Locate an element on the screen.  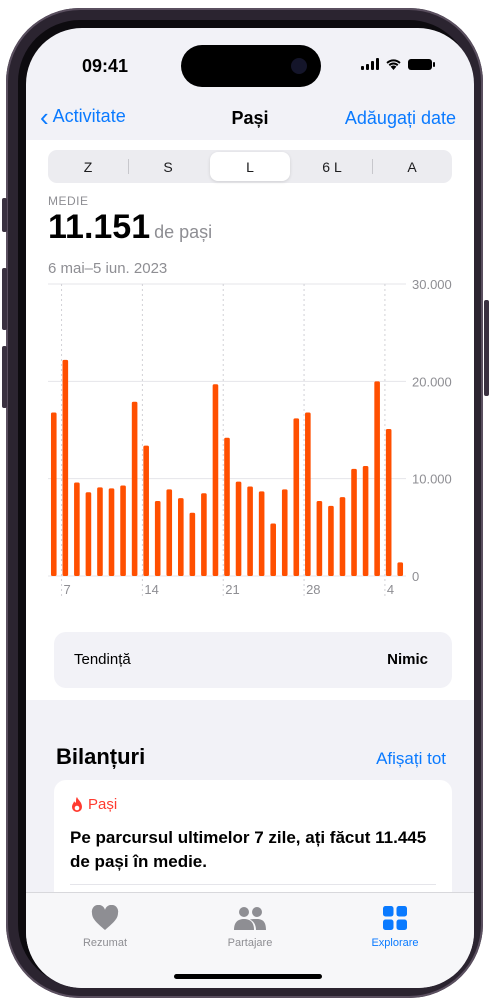
average-value-block: 11.151 de pași is located at coordinates (130, 227).